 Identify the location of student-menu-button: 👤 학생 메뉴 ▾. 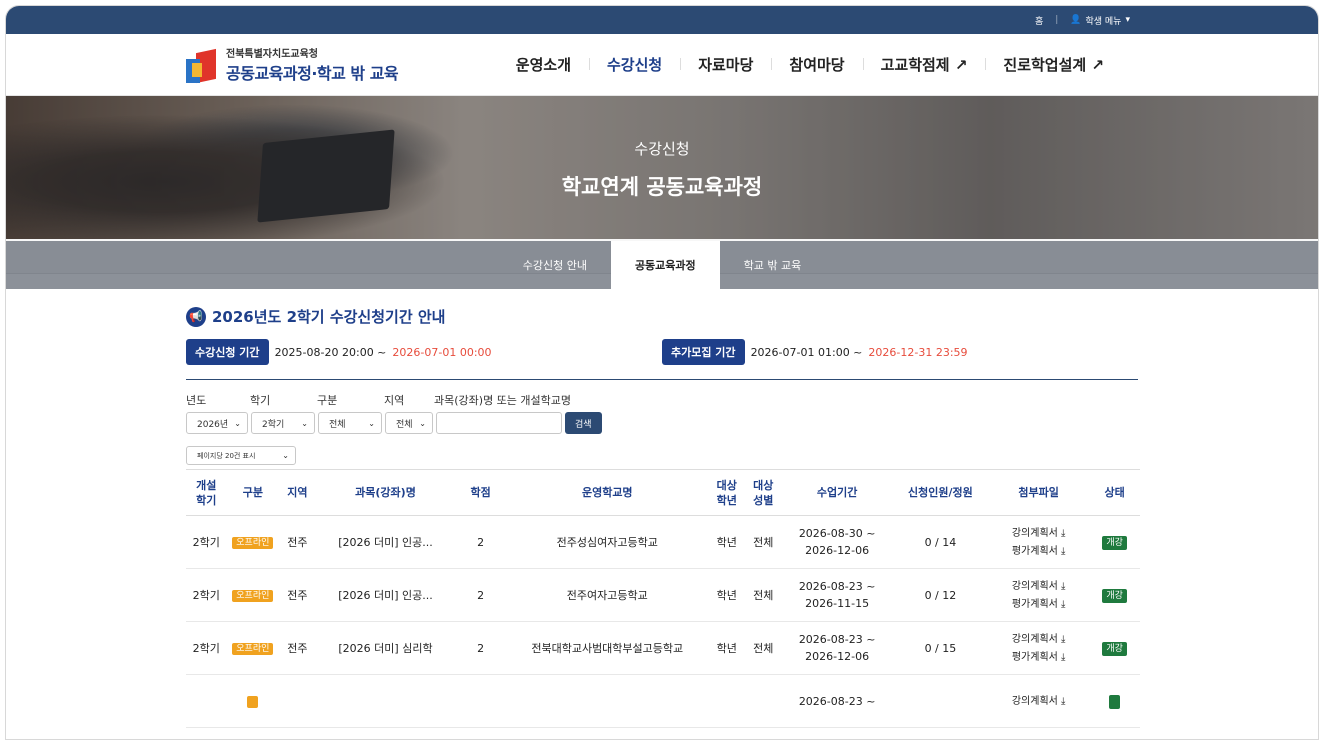
(1100, 20).